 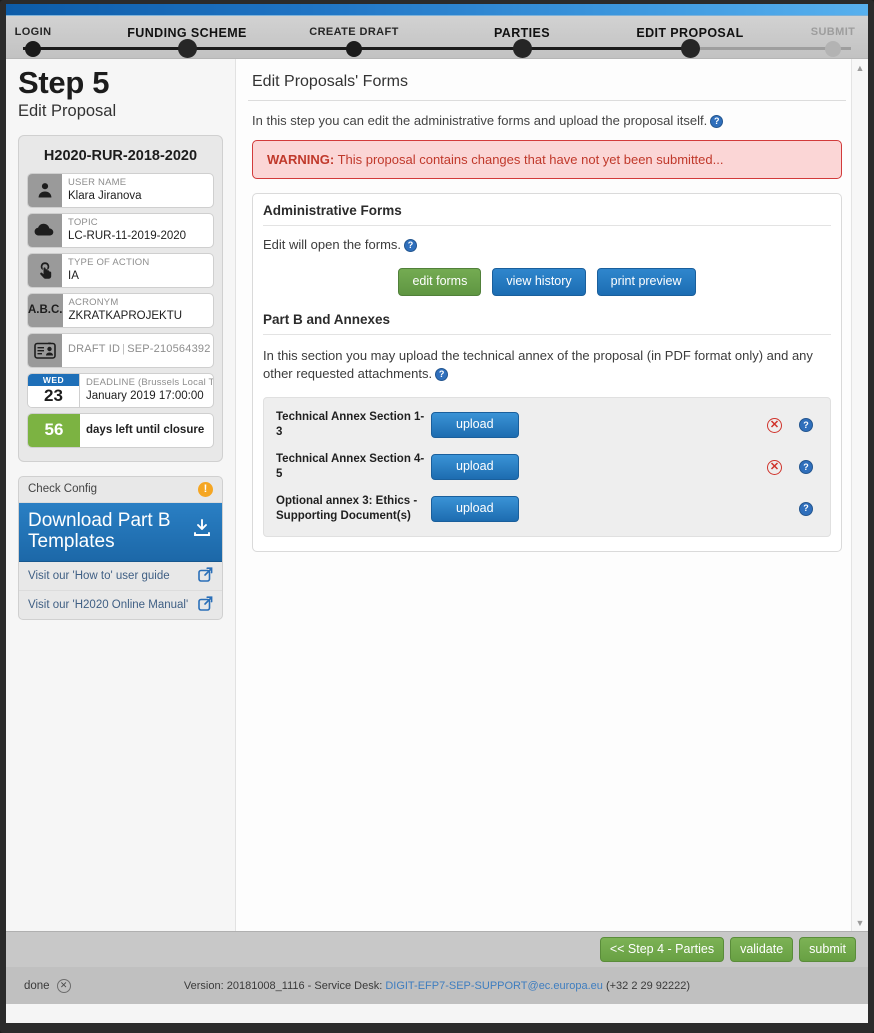 What do you see at coordinates (99, 576) in the screenshot?
I see `how-to-user-guide-label: Visit our 'How to' user guide` at bounding box center [99, 576].